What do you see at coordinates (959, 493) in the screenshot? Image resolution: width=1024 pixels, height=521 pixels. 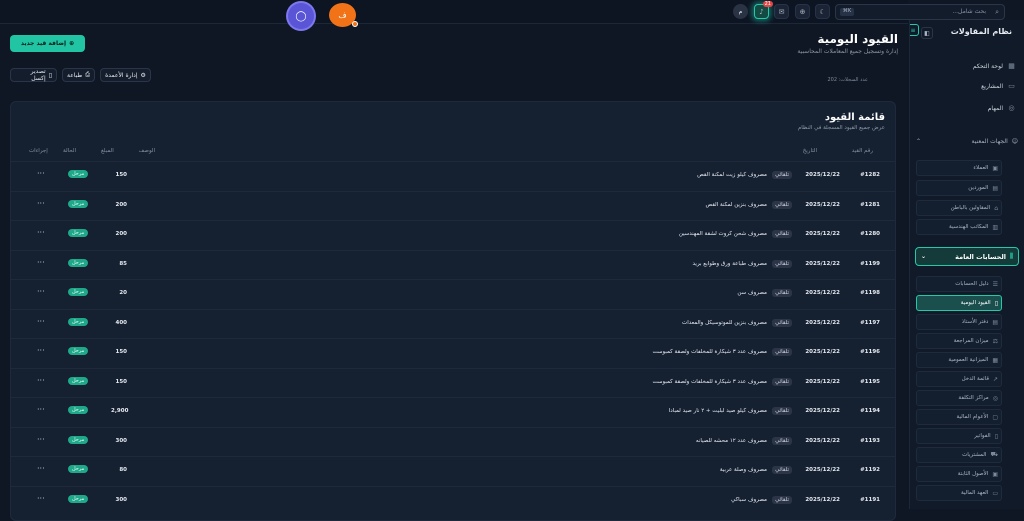 I see `sidebar-subitem-custodies: ▭ العهد المالية` at bounding box center [959, 493].